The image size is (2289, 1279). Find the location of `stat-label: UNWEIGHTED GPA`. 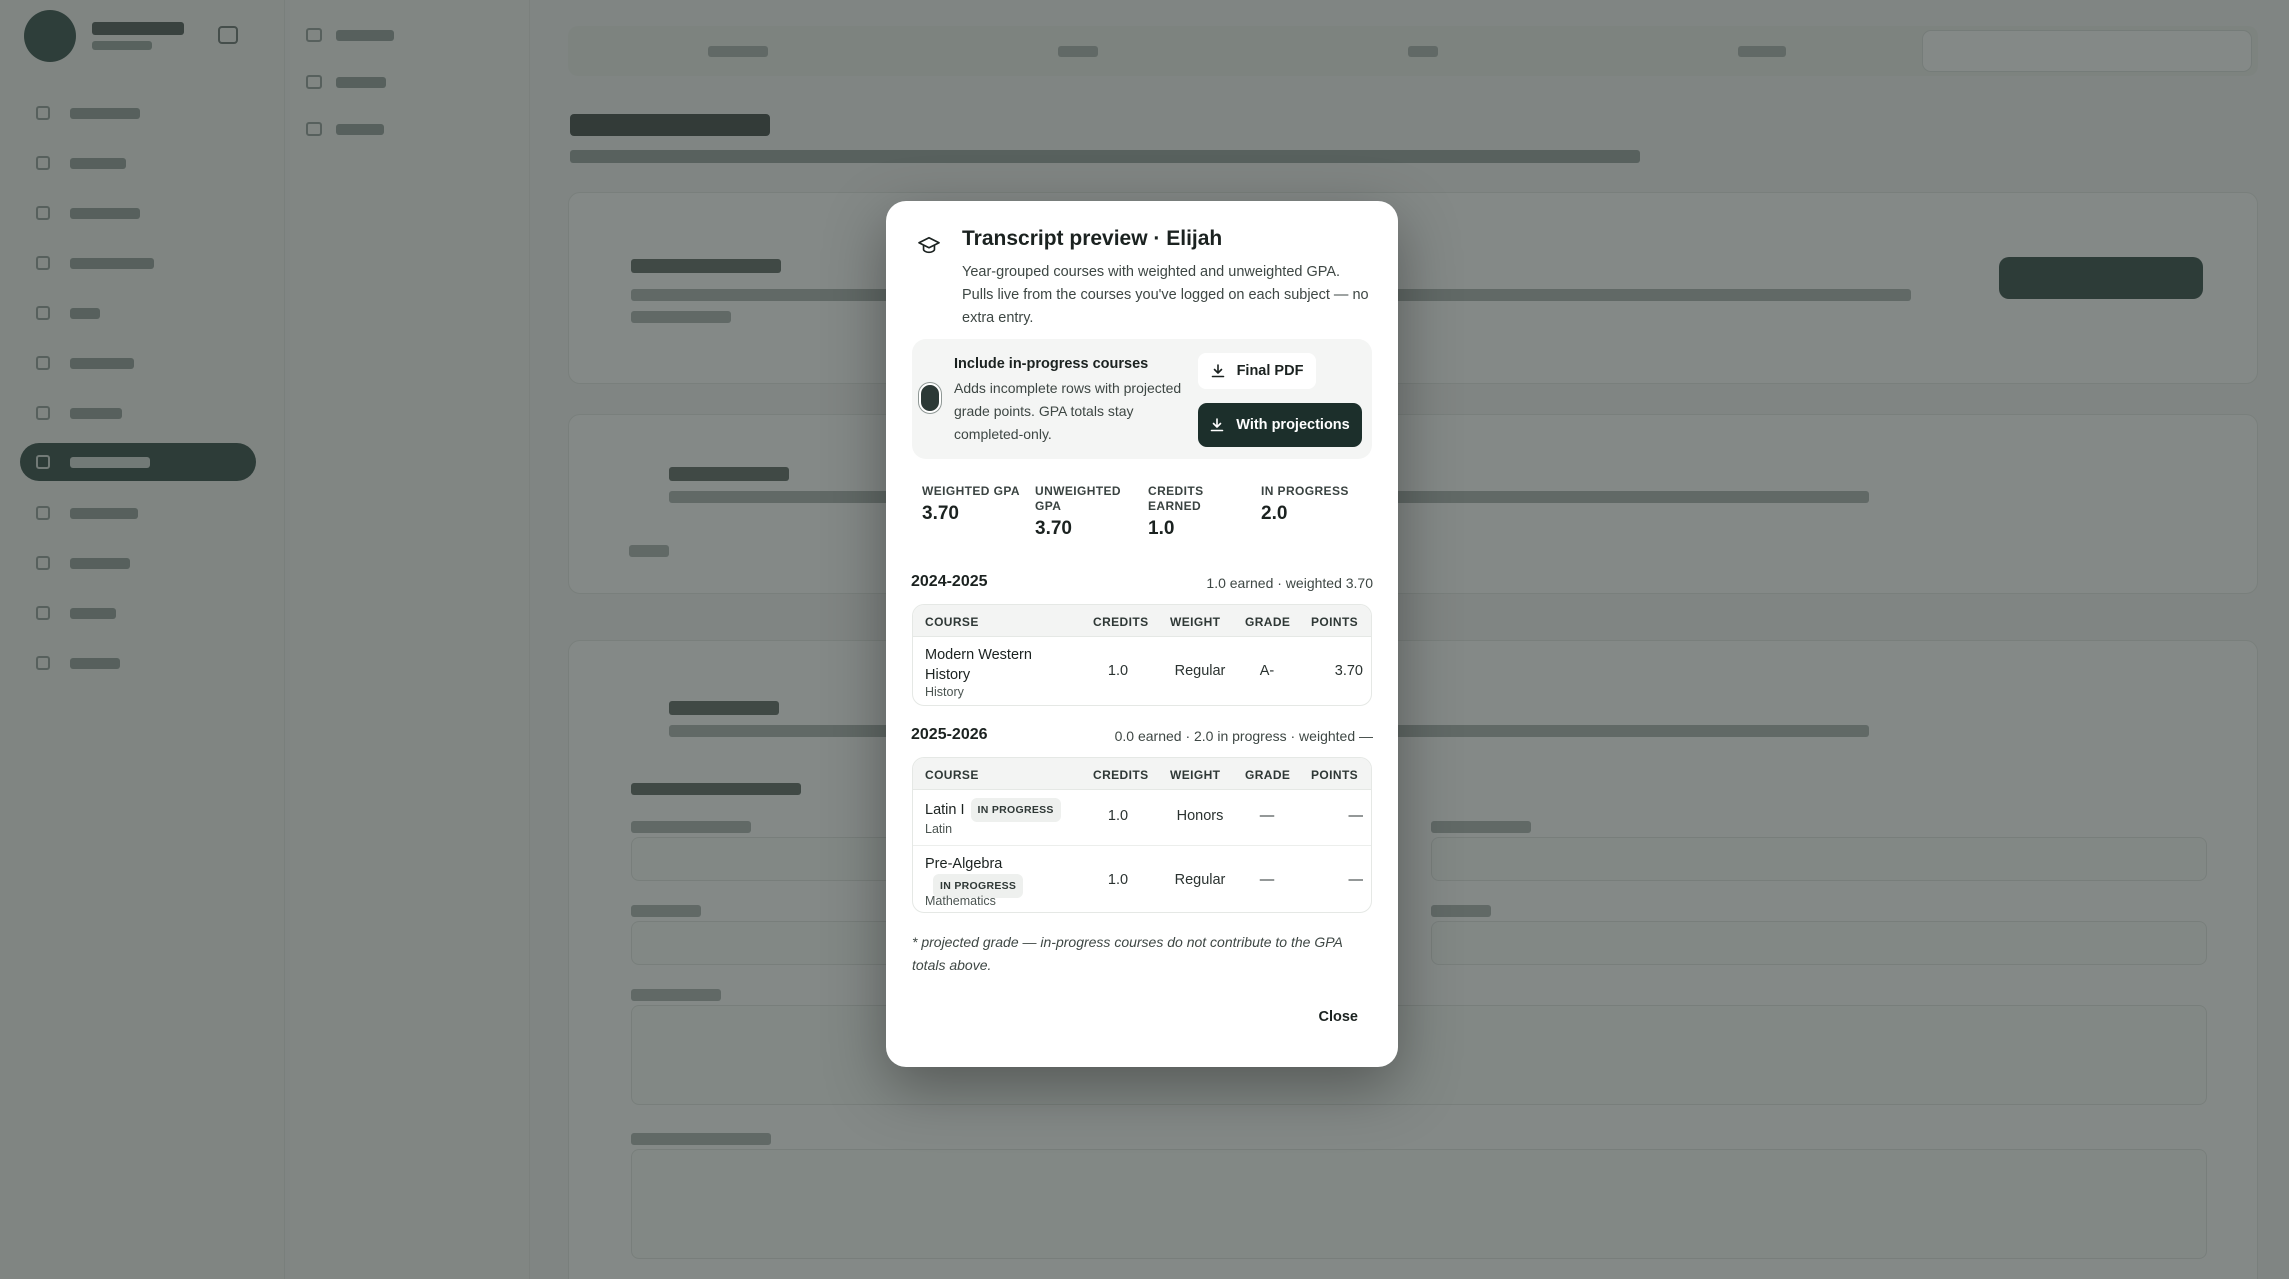

stat-label: UNWEIGHTED GPA is located at coordinates (1078, 498).